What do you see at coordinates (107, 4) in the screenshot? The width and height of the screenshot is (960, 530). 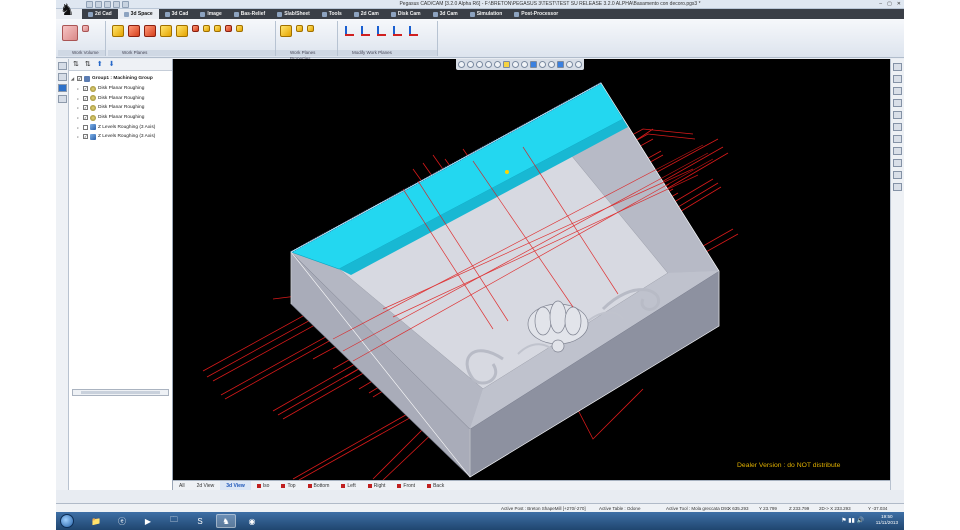 I see `save-icon` at bounding box center [107, 4].